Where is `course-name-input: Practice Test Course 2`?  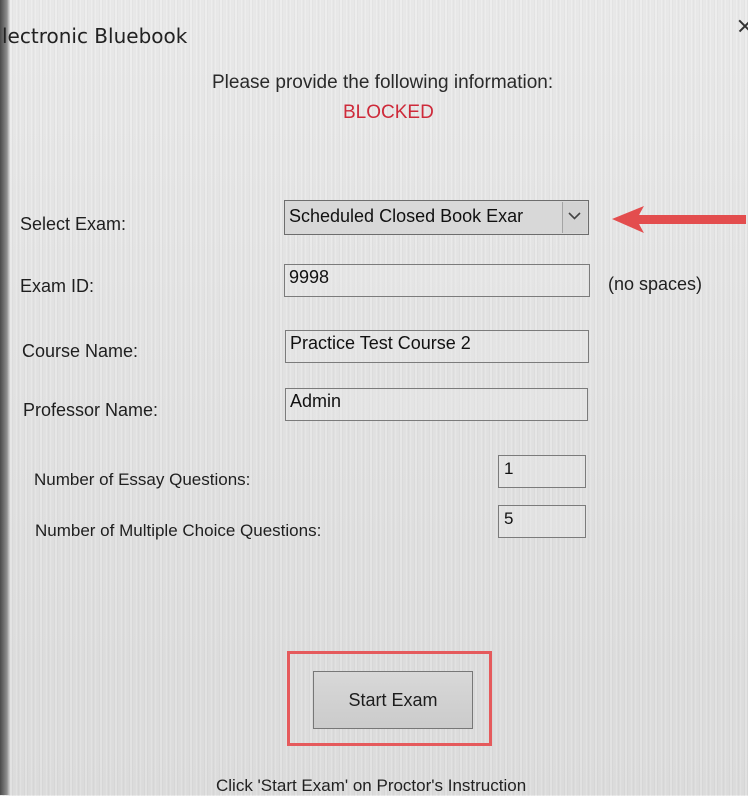
course-name-input: Practice Test Course 2 is located at coordinates (437, 346).